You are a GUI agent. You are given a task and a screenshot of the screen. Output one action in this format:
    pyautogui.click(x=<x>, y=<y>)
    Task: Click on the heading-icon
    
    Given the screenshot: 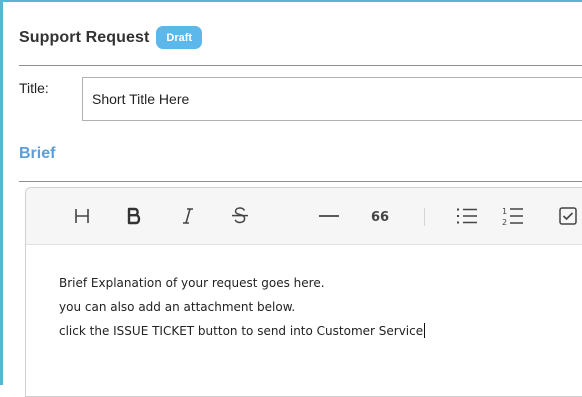 What is the action you would take?
    pyautogui.click(x=82, y=216)
    